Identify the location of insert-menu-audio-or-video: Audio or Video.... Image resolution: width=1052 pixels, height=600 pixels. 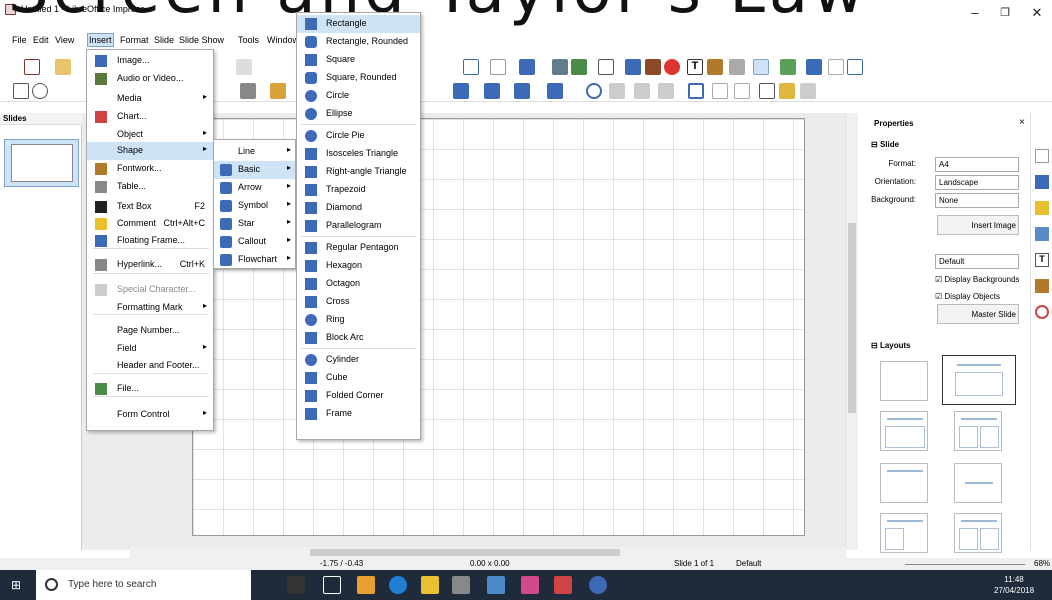
(150, 79).